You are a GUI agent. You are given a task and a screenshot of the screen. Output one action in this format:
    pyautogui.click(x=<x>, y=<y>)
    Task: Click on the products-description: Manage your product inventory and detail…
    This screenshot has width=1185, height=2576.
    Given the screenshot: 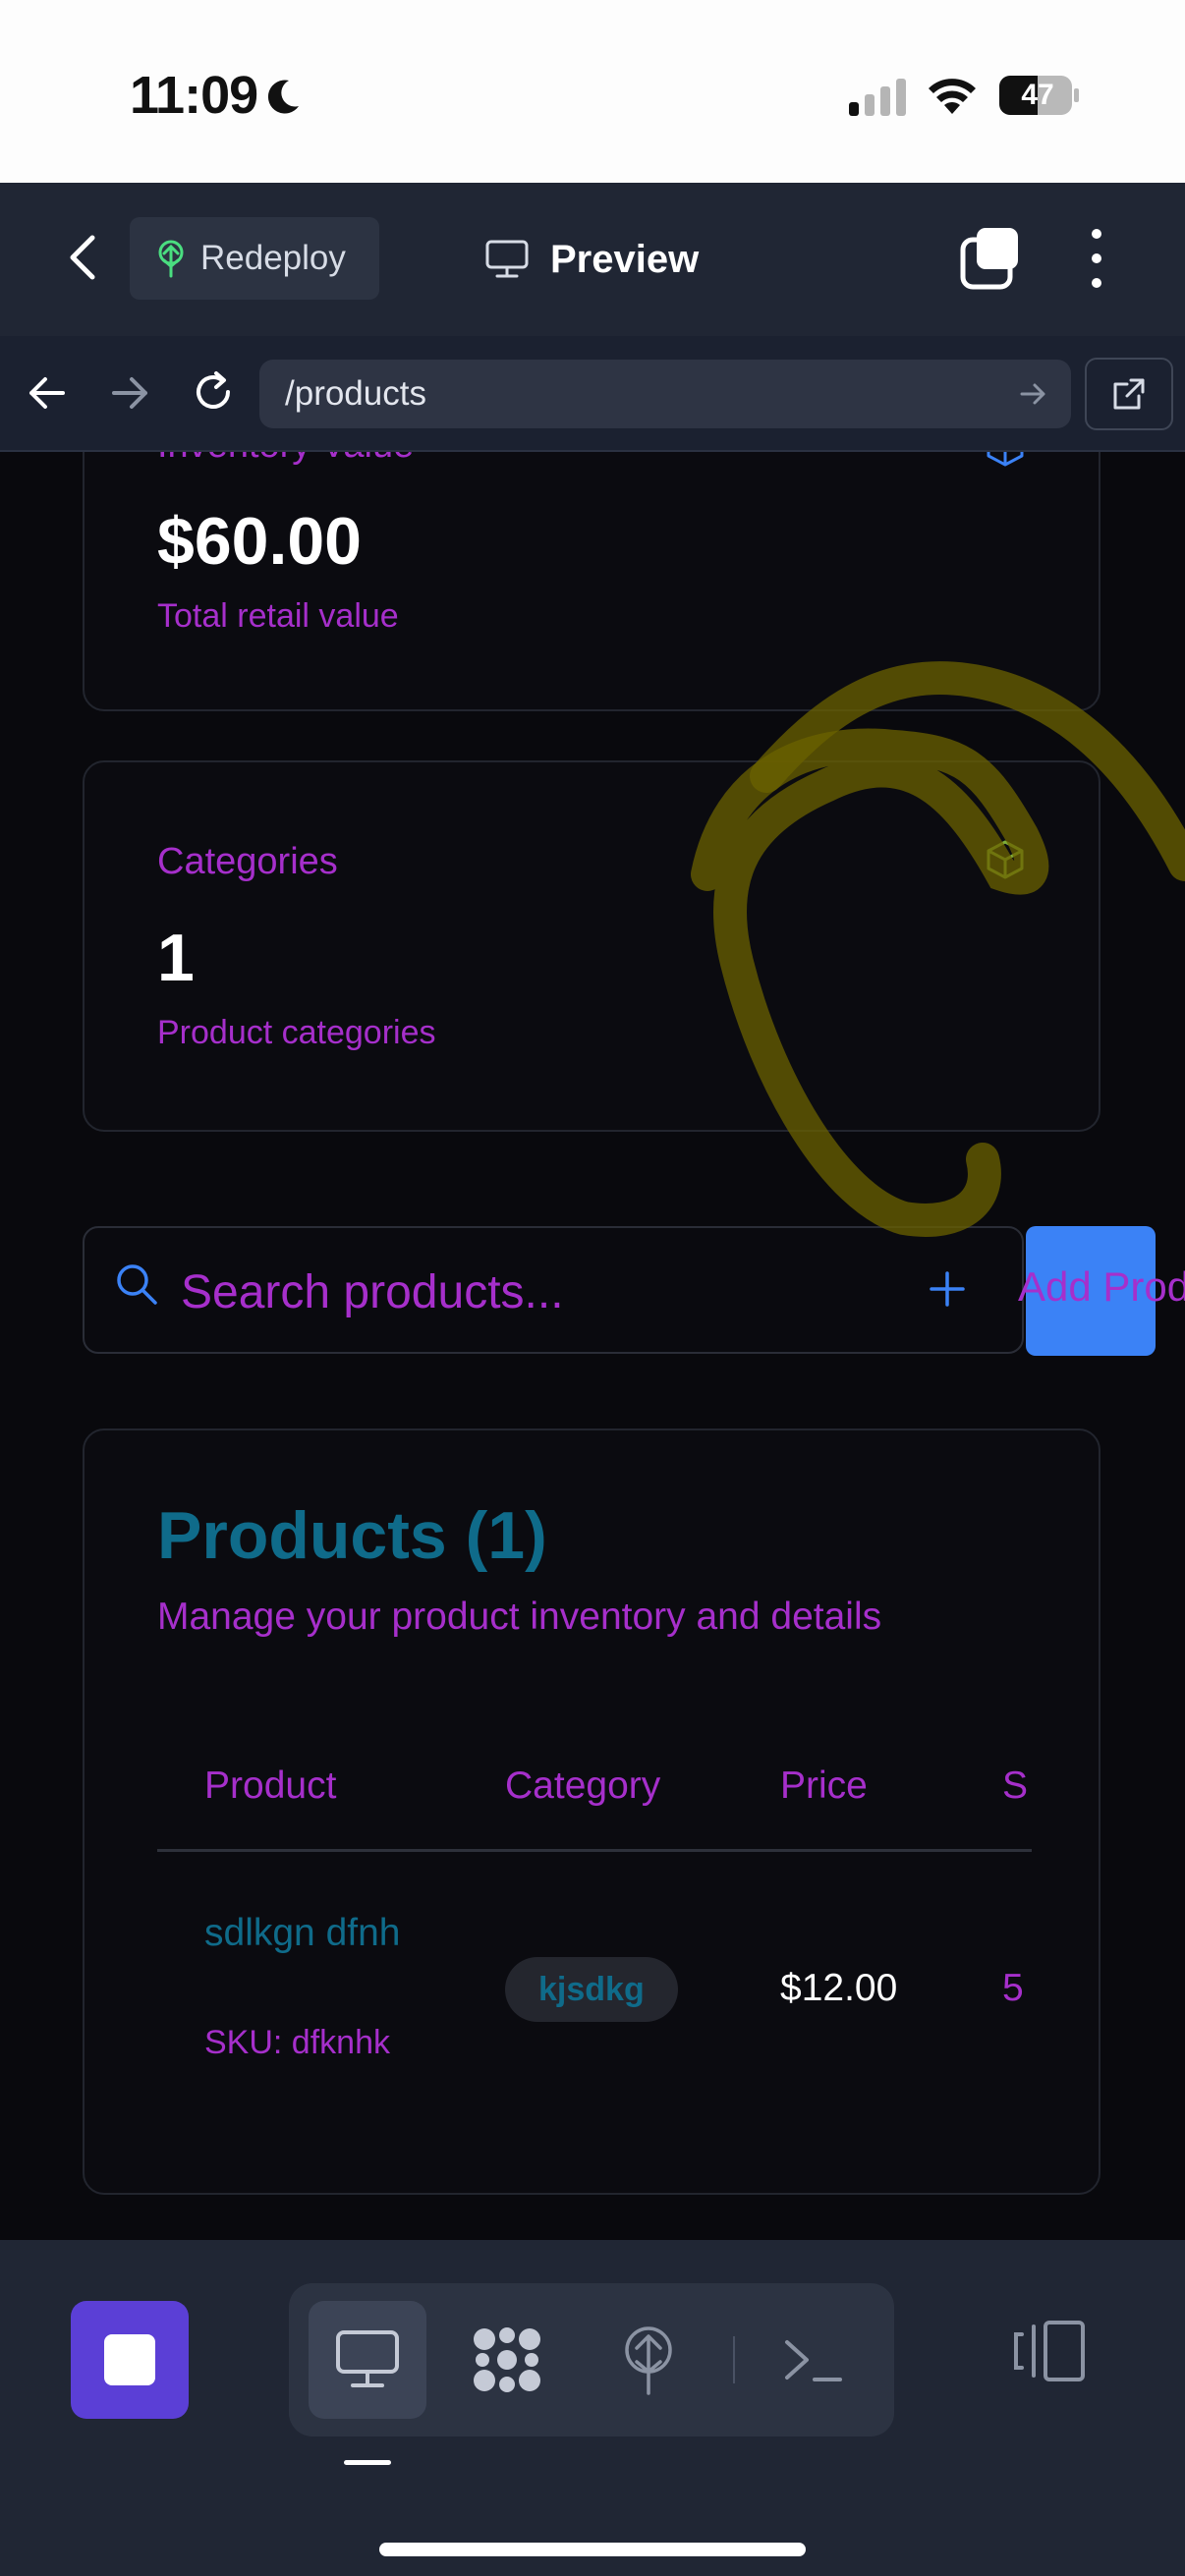 What is the action you would take?
    pyautogui.click(x=519, y=1617)
    